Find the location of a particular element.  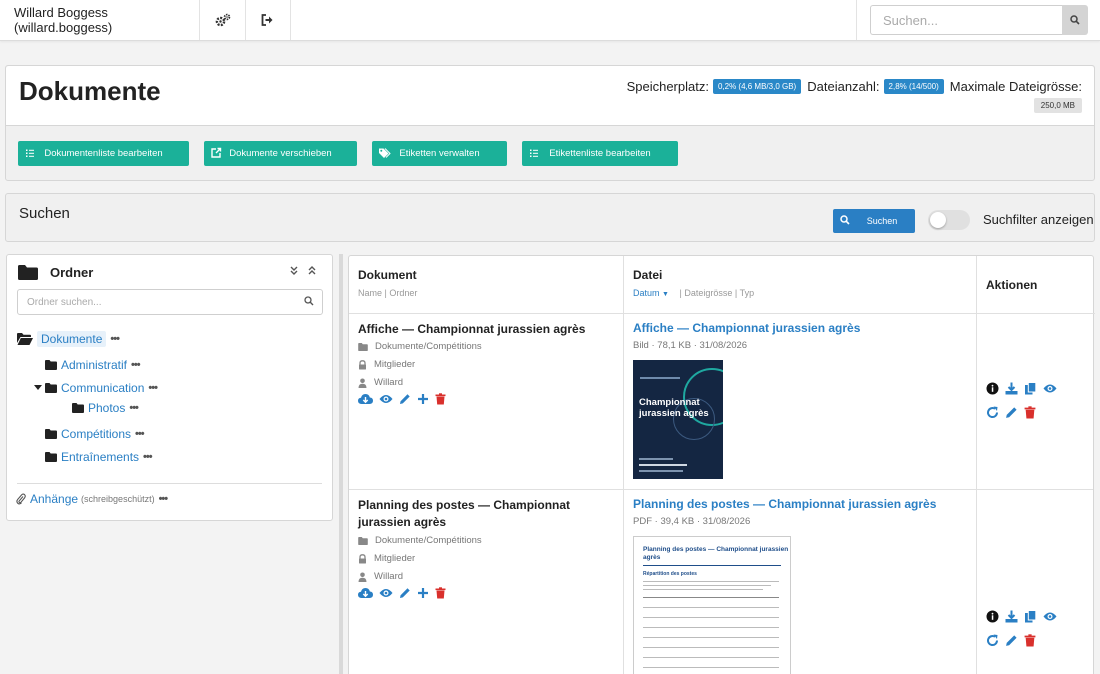

tags-icon is located at coordinates (385, 153).